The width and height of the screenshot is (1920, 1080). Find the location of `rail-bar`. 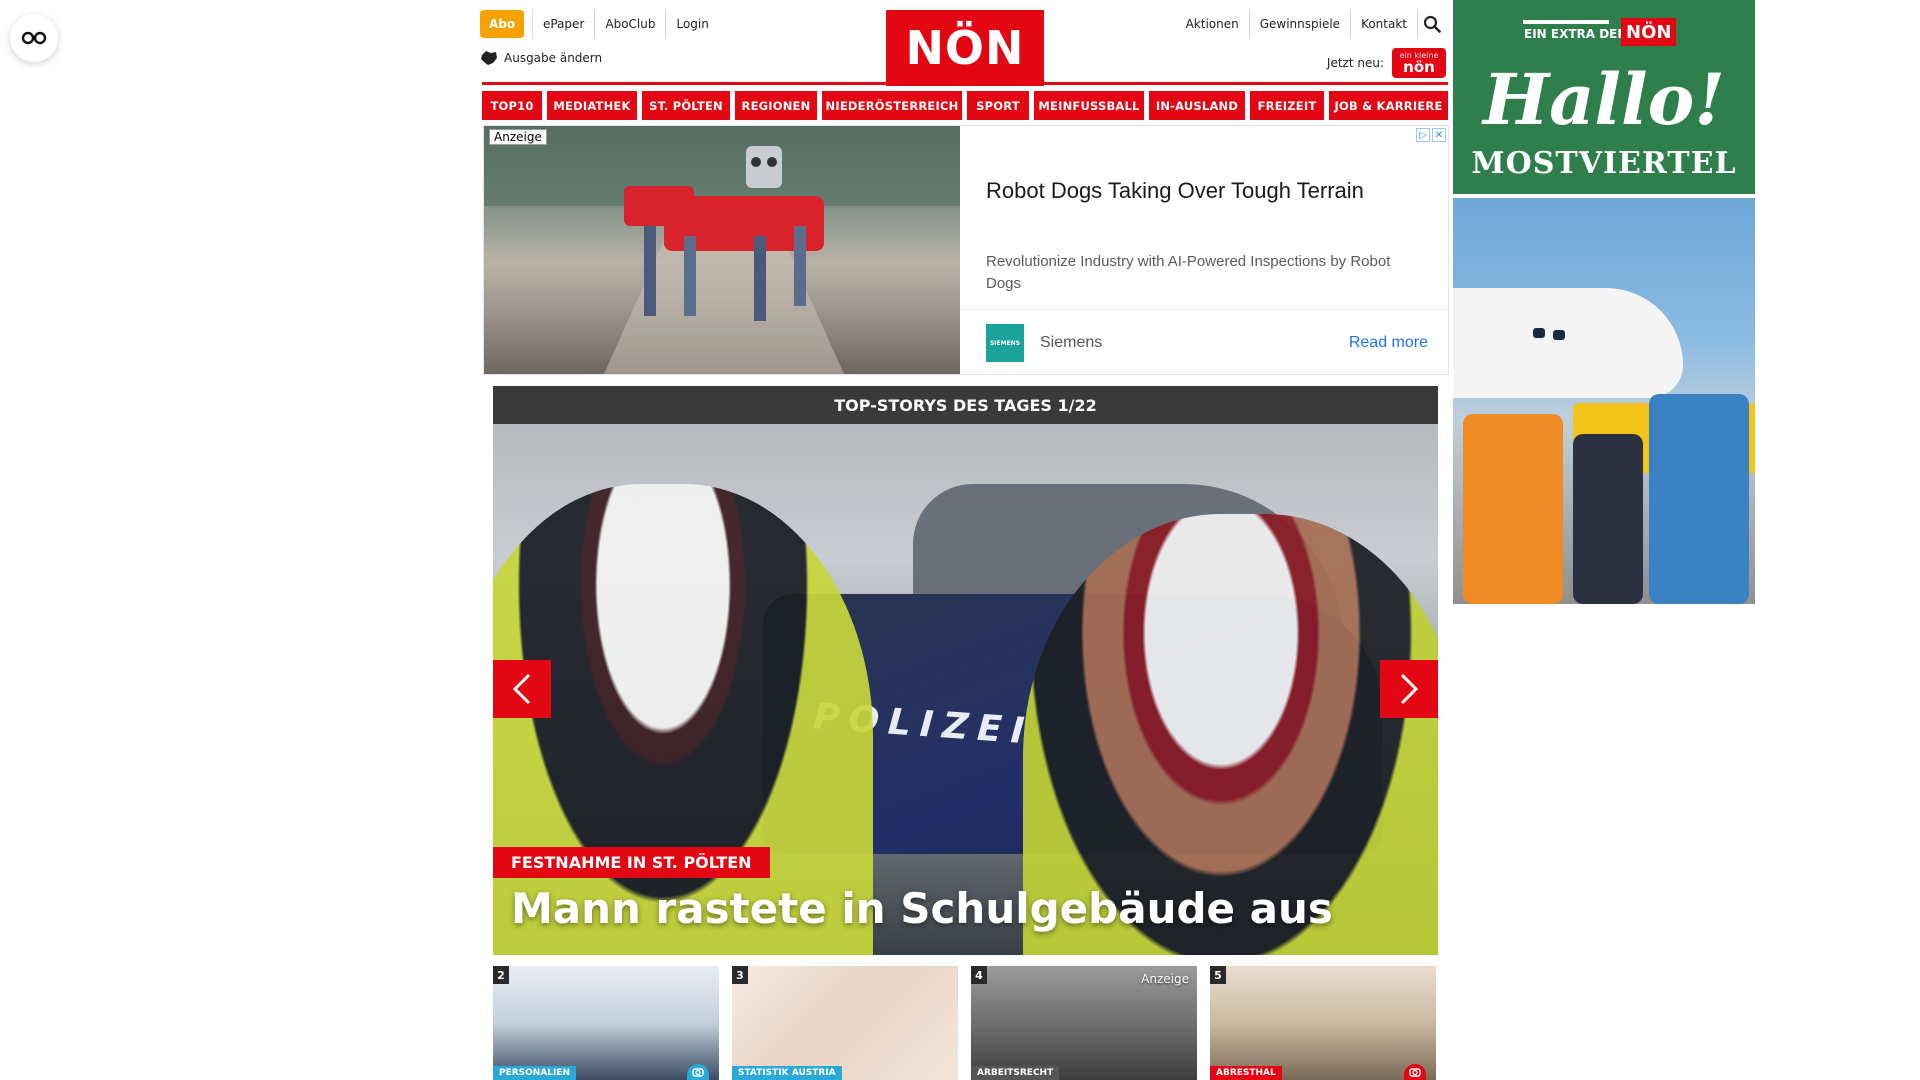

rail-bar is located at coordinates (1566, 22).